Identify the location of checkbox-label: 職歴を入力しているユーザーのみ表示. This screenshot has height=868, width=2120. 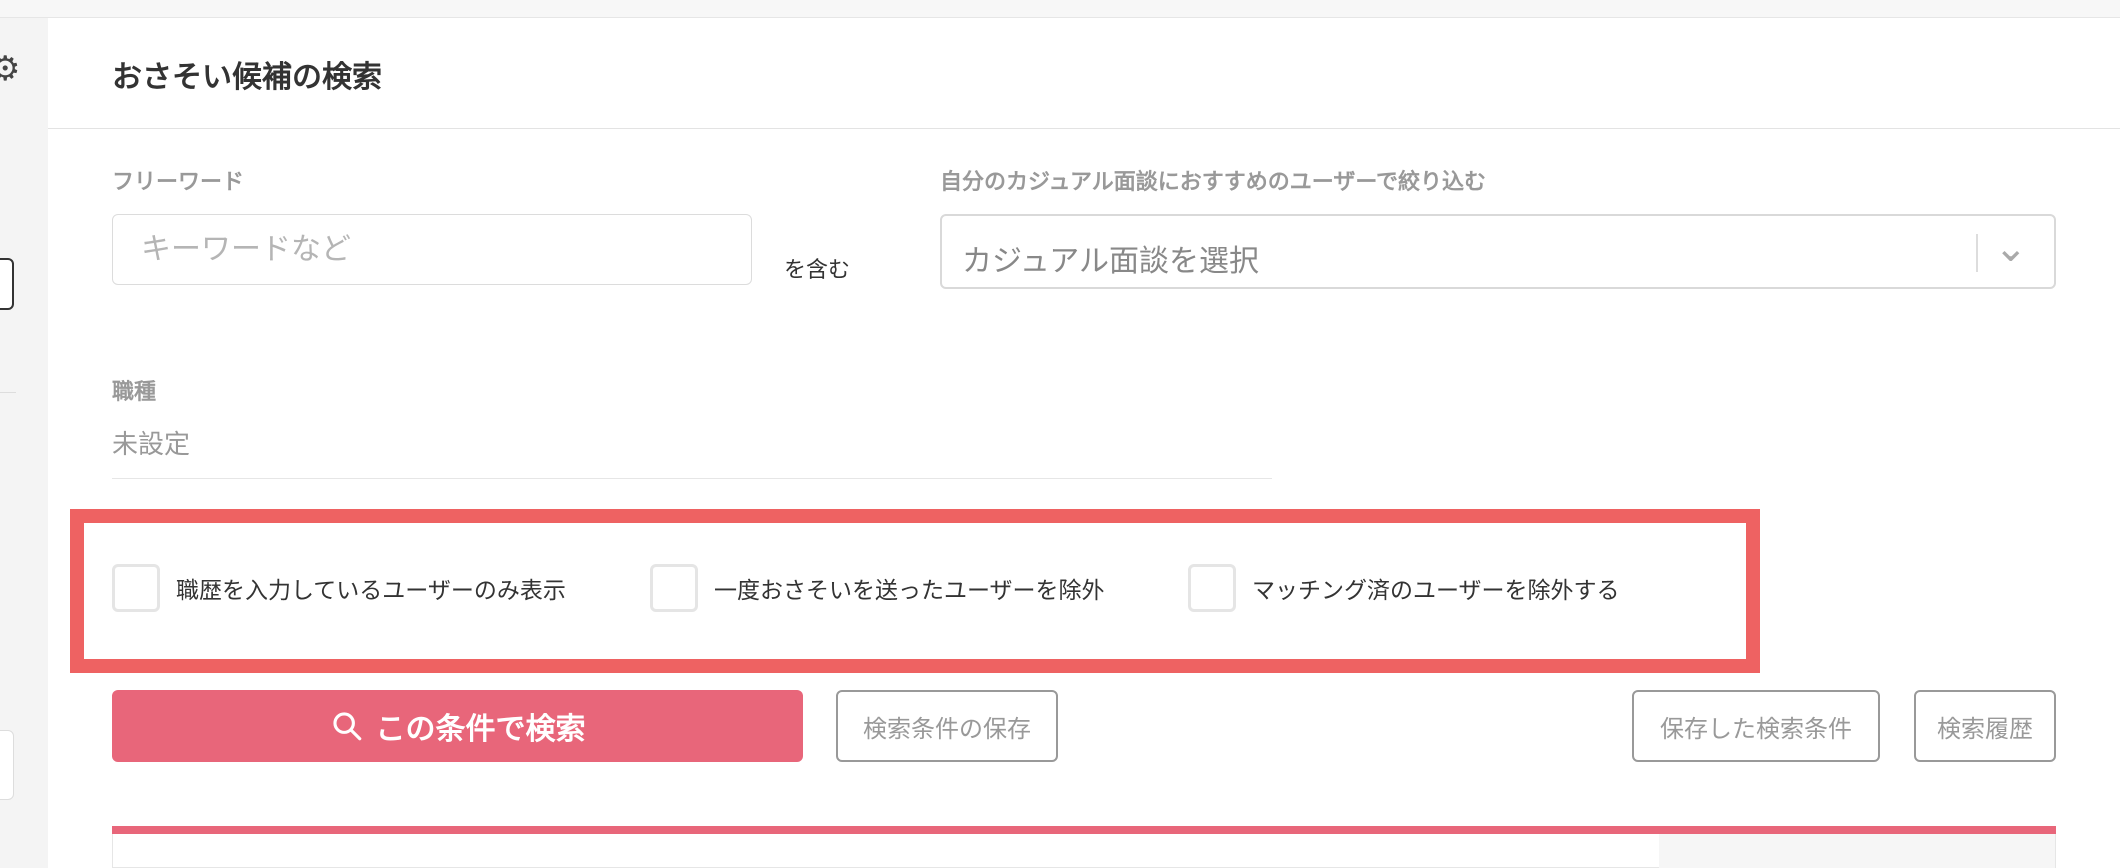
(371, 591).